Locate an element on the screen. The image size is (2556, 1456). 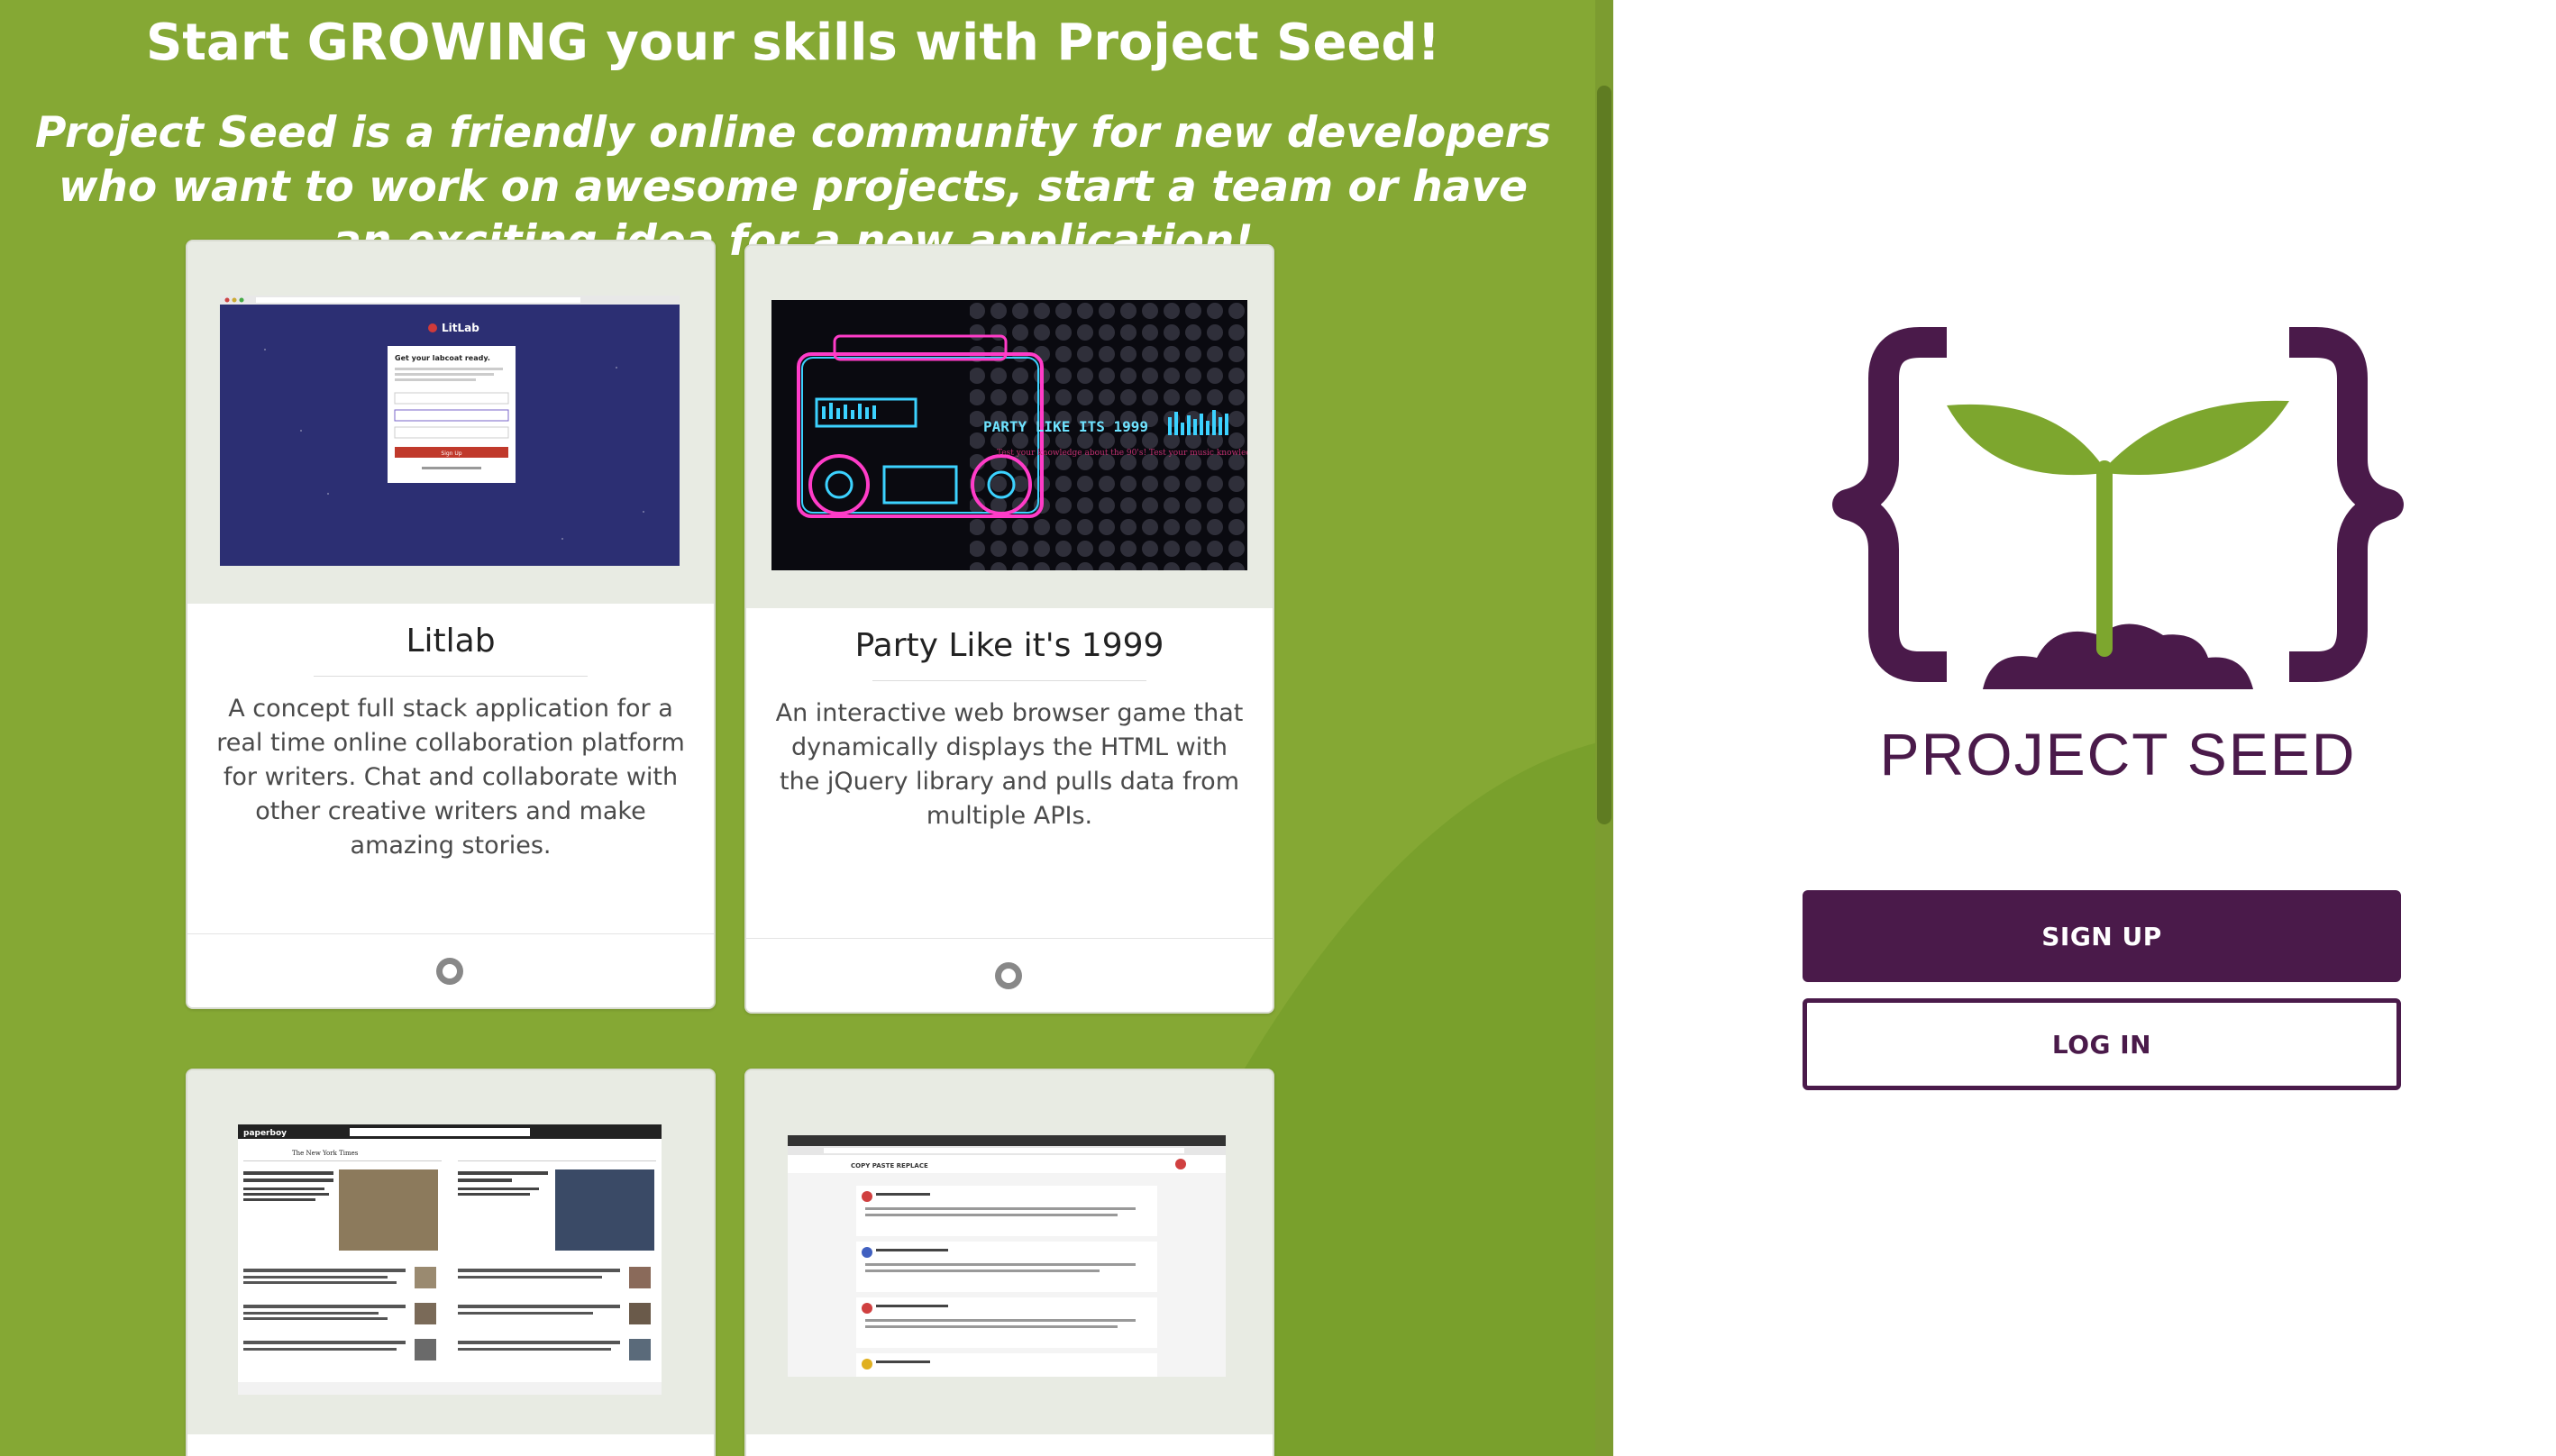
project-card-paperboy: paperboy The New York Times is located at coordinates (451, 1262).